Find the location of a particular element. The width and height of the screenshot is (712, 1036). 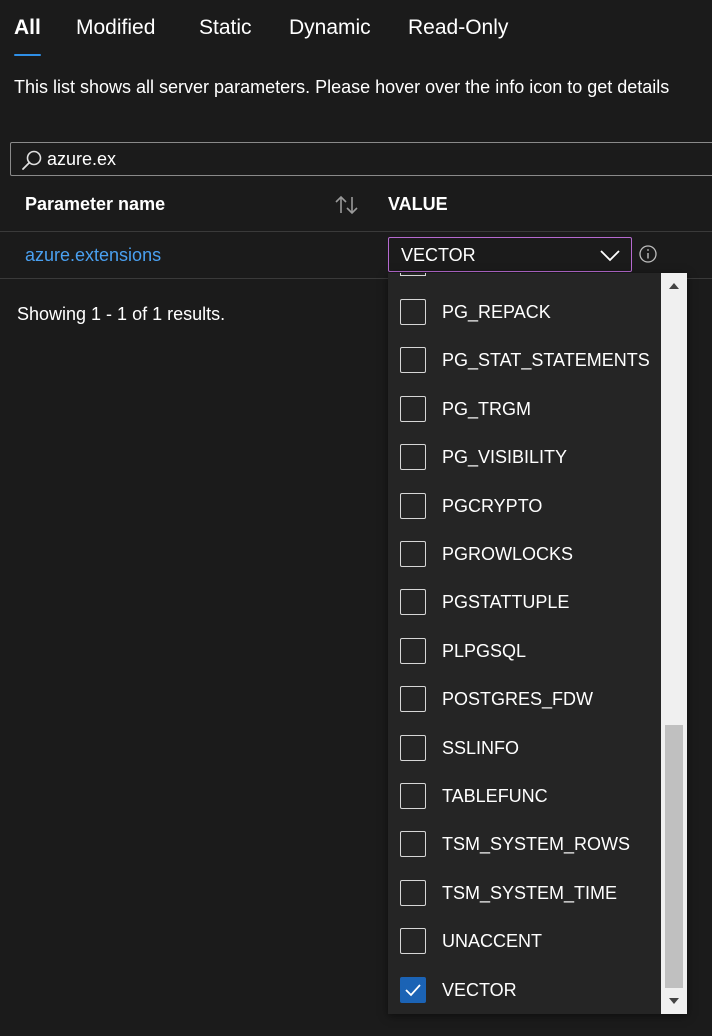

tab-static: Static is located at coordinates (225, 36).